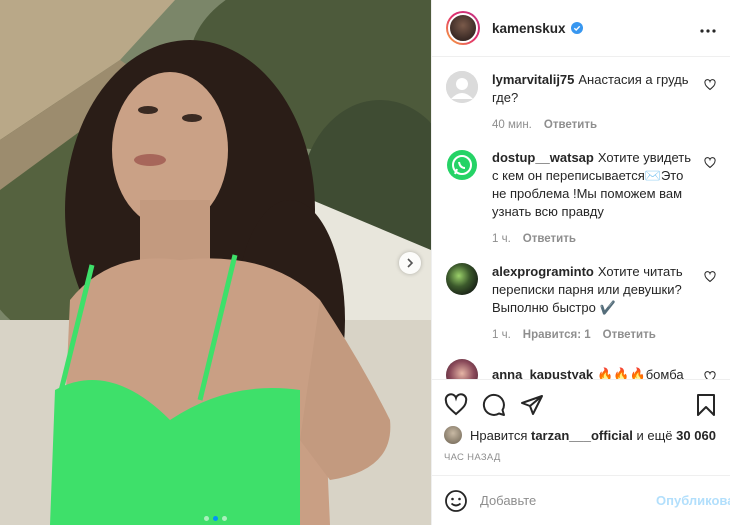 The height and width of the screenshot is (525, 730). I want to click on comment-item: anna_kapustyak 🔥🔥🔥бомба, so click(581, 369).